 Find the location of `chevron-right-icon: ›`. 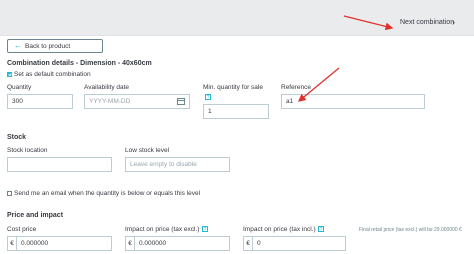

chevron-right-icon: › is located at coordinates (453, 22).